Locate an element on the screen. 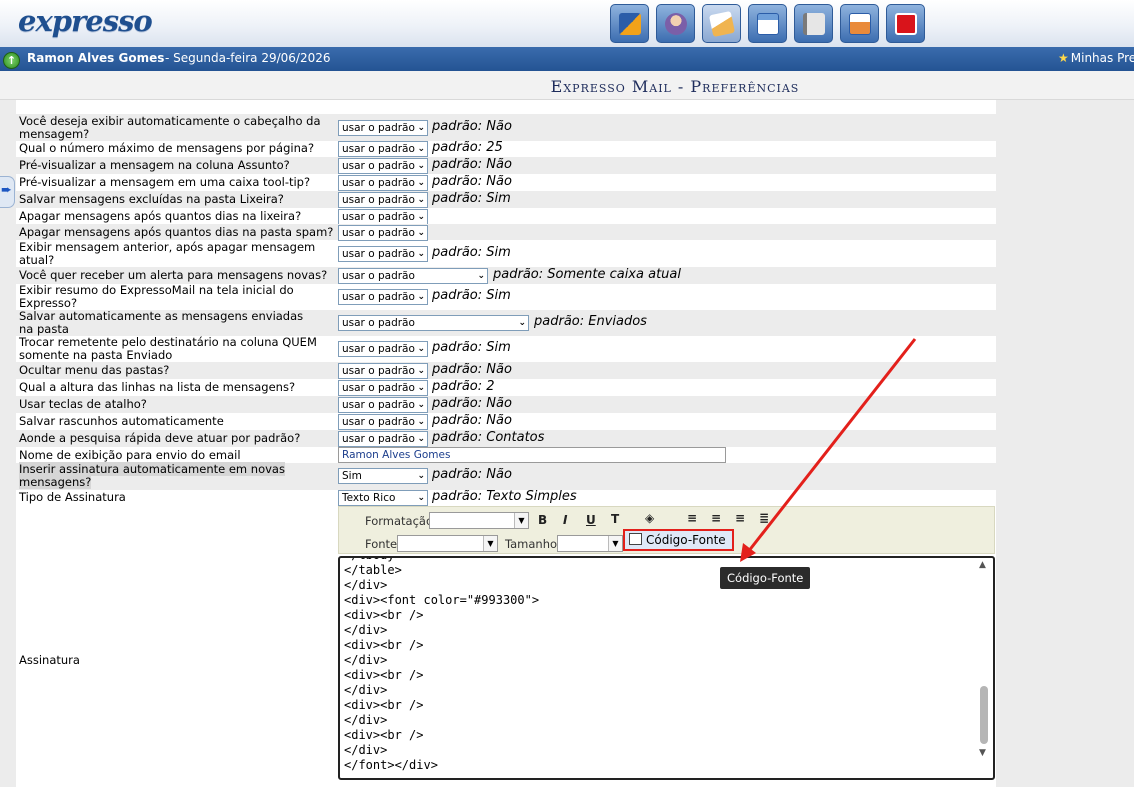  schedule-icon is located at coordinates (767, 23).